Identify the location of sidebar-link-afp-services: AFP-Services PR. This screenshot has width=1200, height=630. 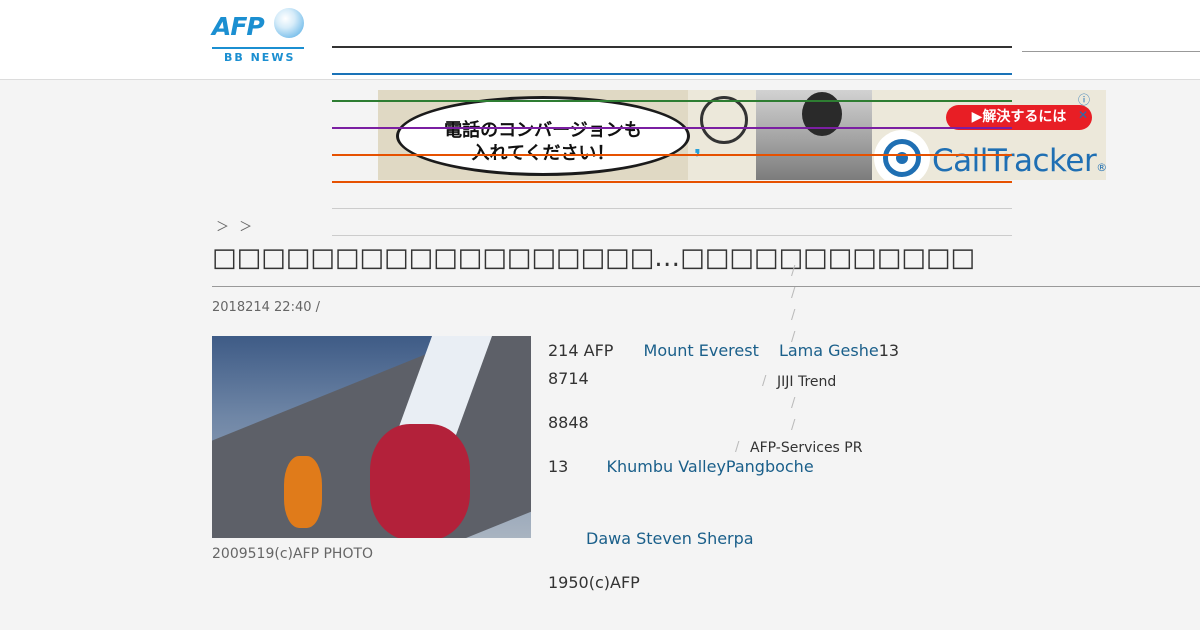
(806, 448).